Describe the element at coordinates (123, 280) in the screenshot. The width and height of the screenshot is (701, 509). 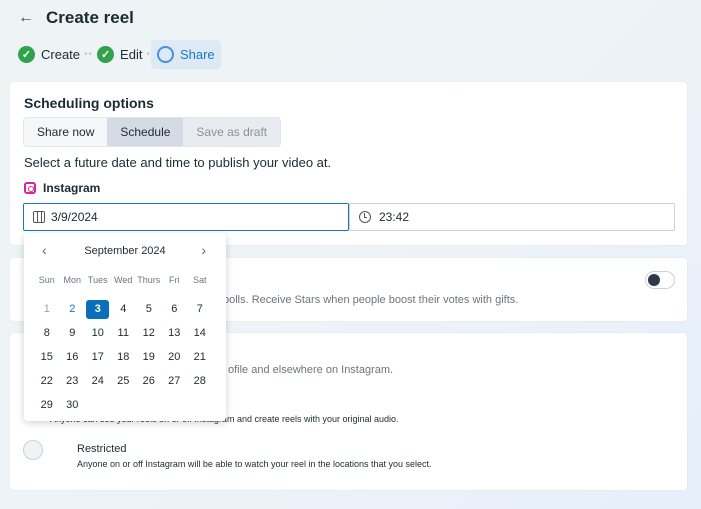
I see `weekday-label: Wed` at that location.